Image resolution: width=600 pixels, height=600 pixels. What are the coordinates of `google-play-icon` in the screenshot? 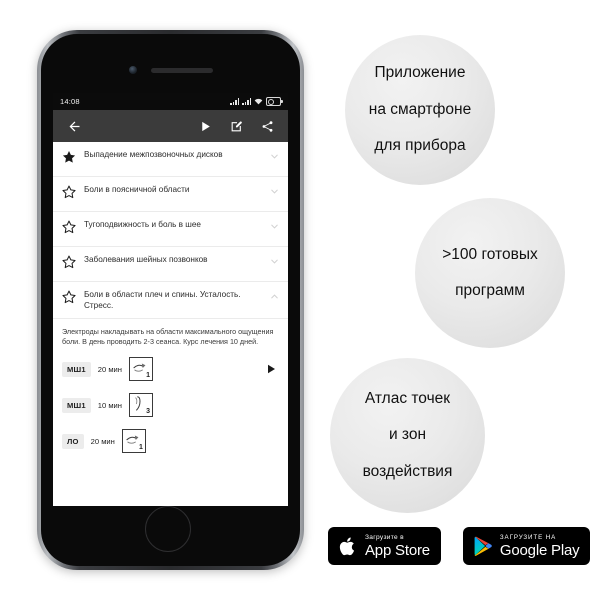 It's located at (483, 546).